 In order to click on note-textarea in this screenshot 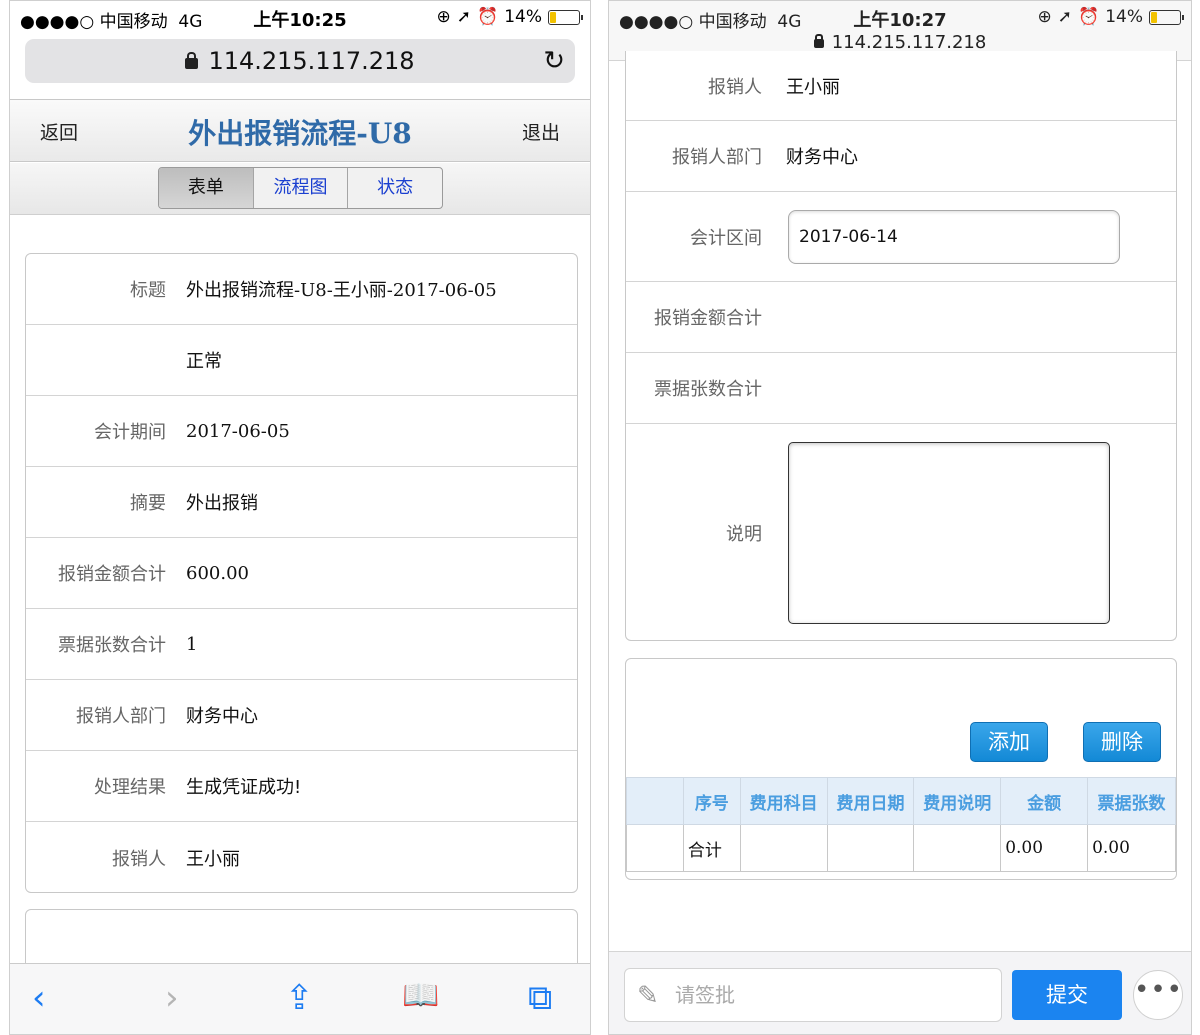, I will do `click(949, 533)`.